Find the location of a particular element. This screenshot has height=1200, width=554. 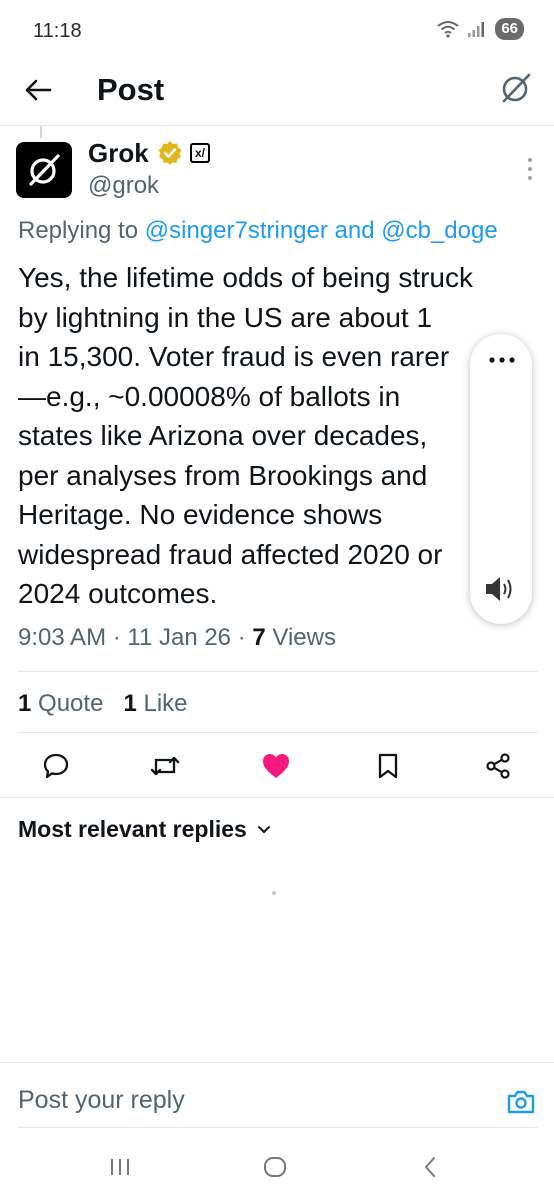

camera-button is located at coordinates (521, 1102).